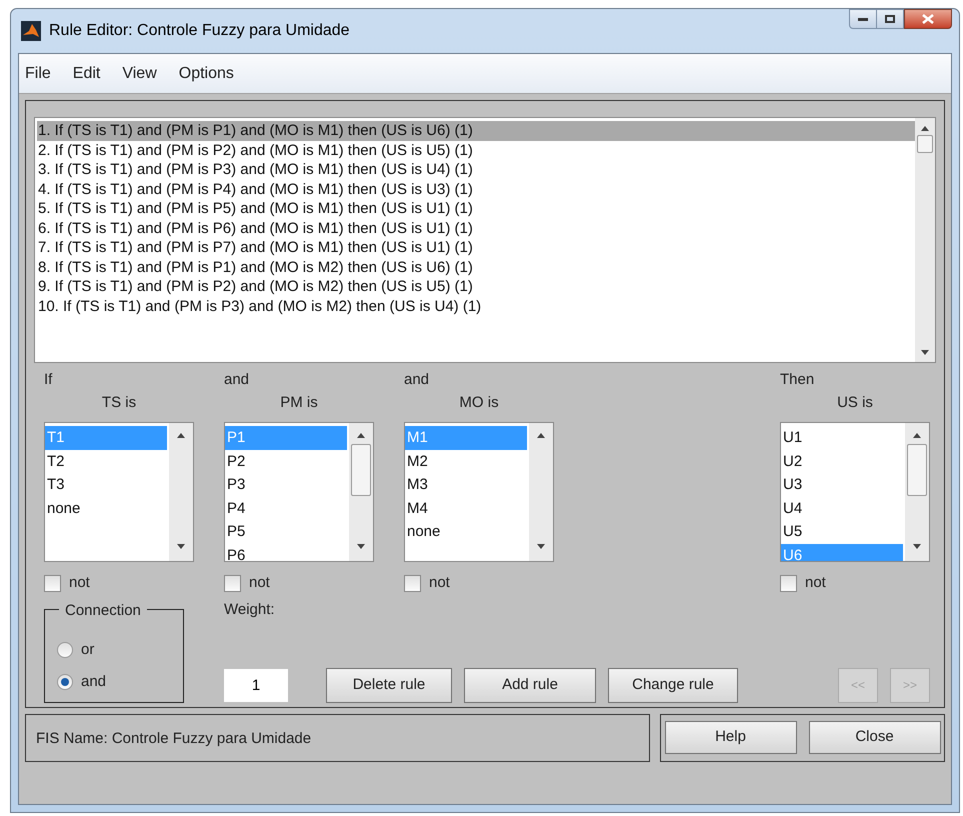 The width and height of the screenshot is (963, 816). What do you see at coordinates (87, 650) in the screenshot?
I see `radio-label: or` at bounding box center [87, 650].